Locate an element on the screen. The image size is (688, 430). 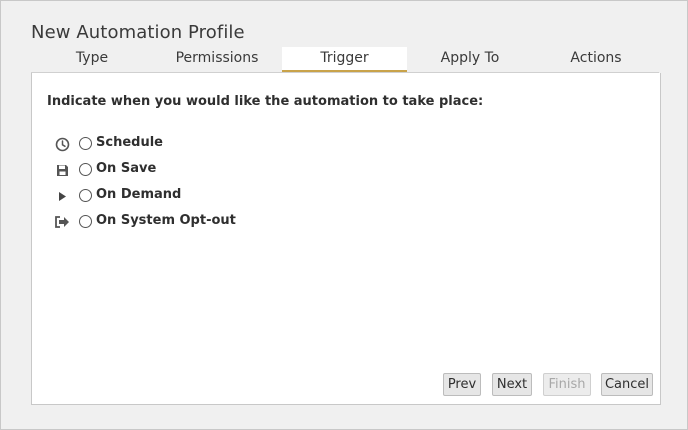
option-on-system-opt-out: On System Opt-out is located at coordinates (152, 222).